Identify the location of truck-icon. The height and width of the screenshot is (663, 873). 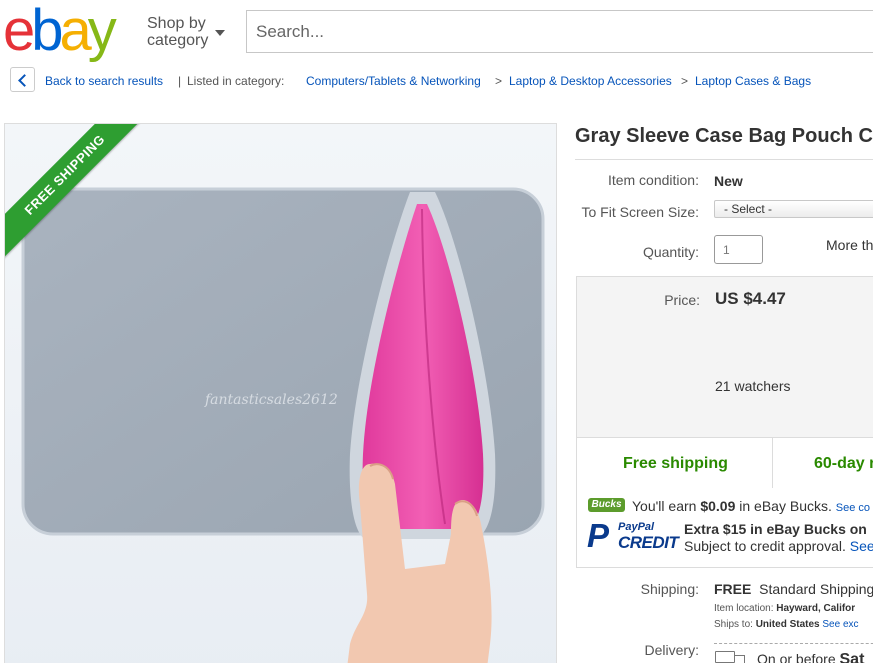
(730, 657).